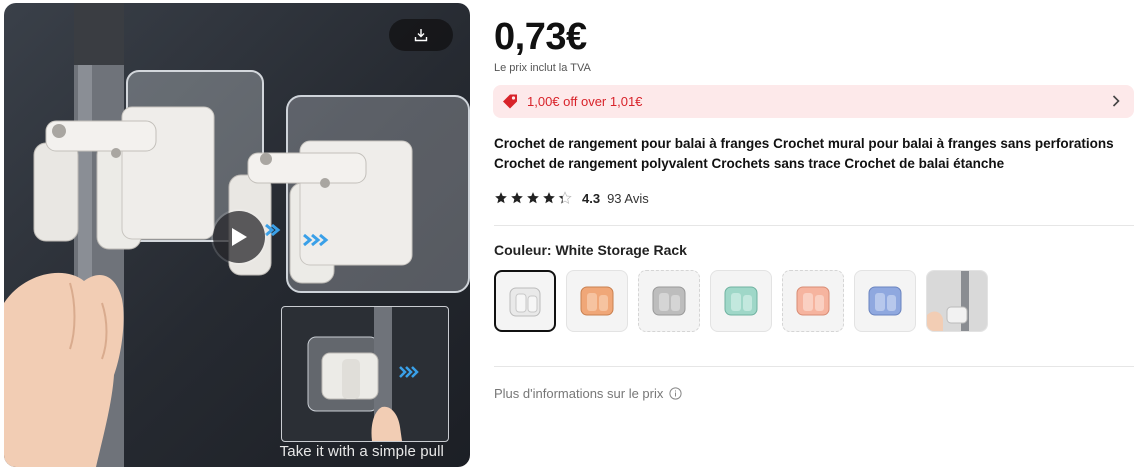 The height and width of the screenshot is (468, 1146). I want to click on color-swatches, so click(741, 301).